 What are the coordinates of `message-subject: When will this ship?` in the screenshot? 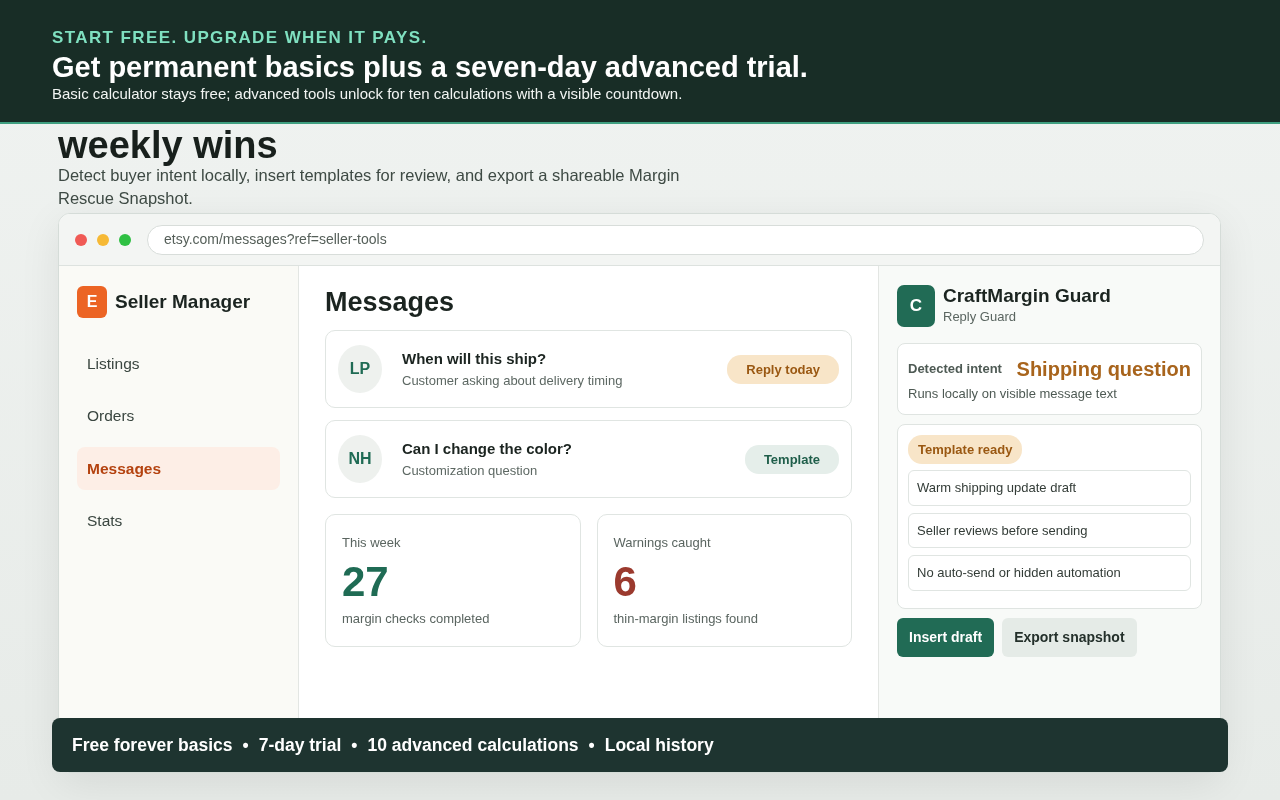 It's located at (475, 359).